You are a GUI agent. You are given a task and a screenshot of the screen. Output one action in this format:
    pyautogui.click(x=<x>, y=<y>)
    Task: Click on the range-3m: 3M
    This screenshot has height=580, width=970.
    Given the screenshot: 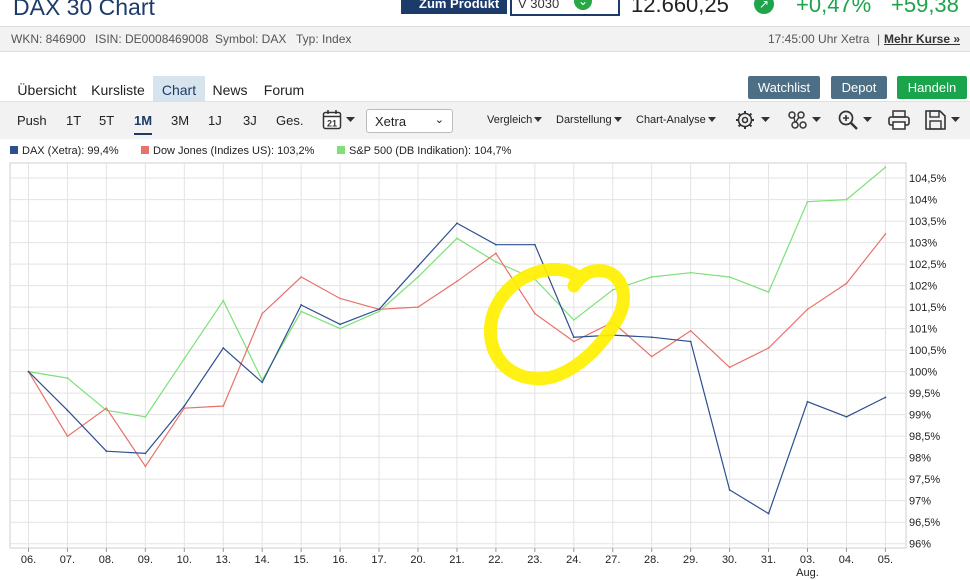 What is the action you would take?
    pyautogui.click(x=180, y=120)
    